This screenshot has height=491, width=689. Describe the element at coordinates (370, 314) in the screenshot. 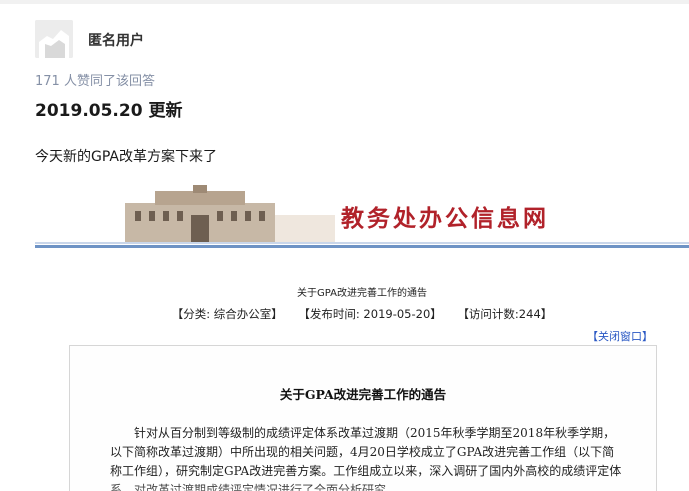

I see `meta-published: 【发布时间: 2019-05-20】` at that location.